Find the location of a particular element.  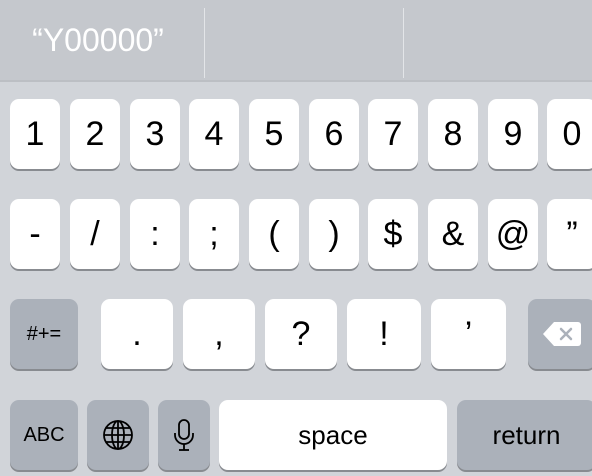

microphone-icon is located at coordinates (184, 435).